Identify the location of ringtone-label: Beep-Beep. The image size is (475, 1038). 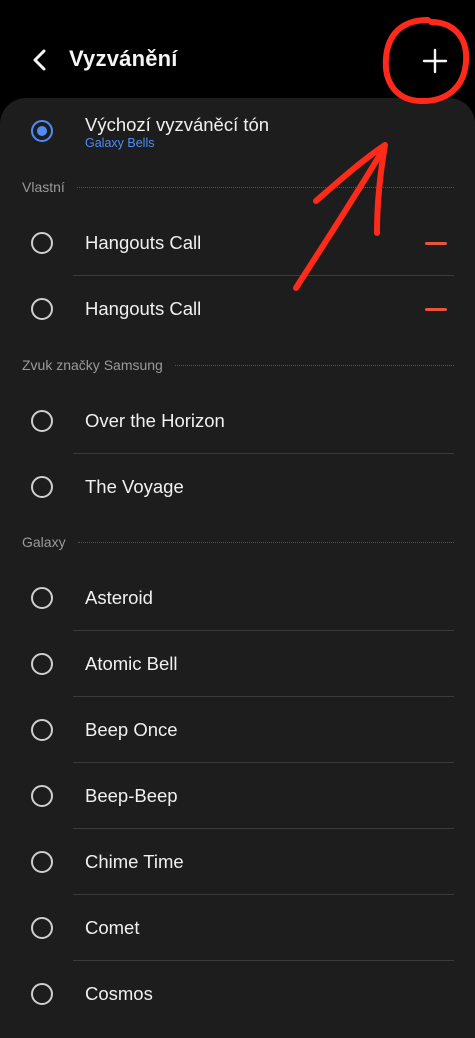
(131, 795).